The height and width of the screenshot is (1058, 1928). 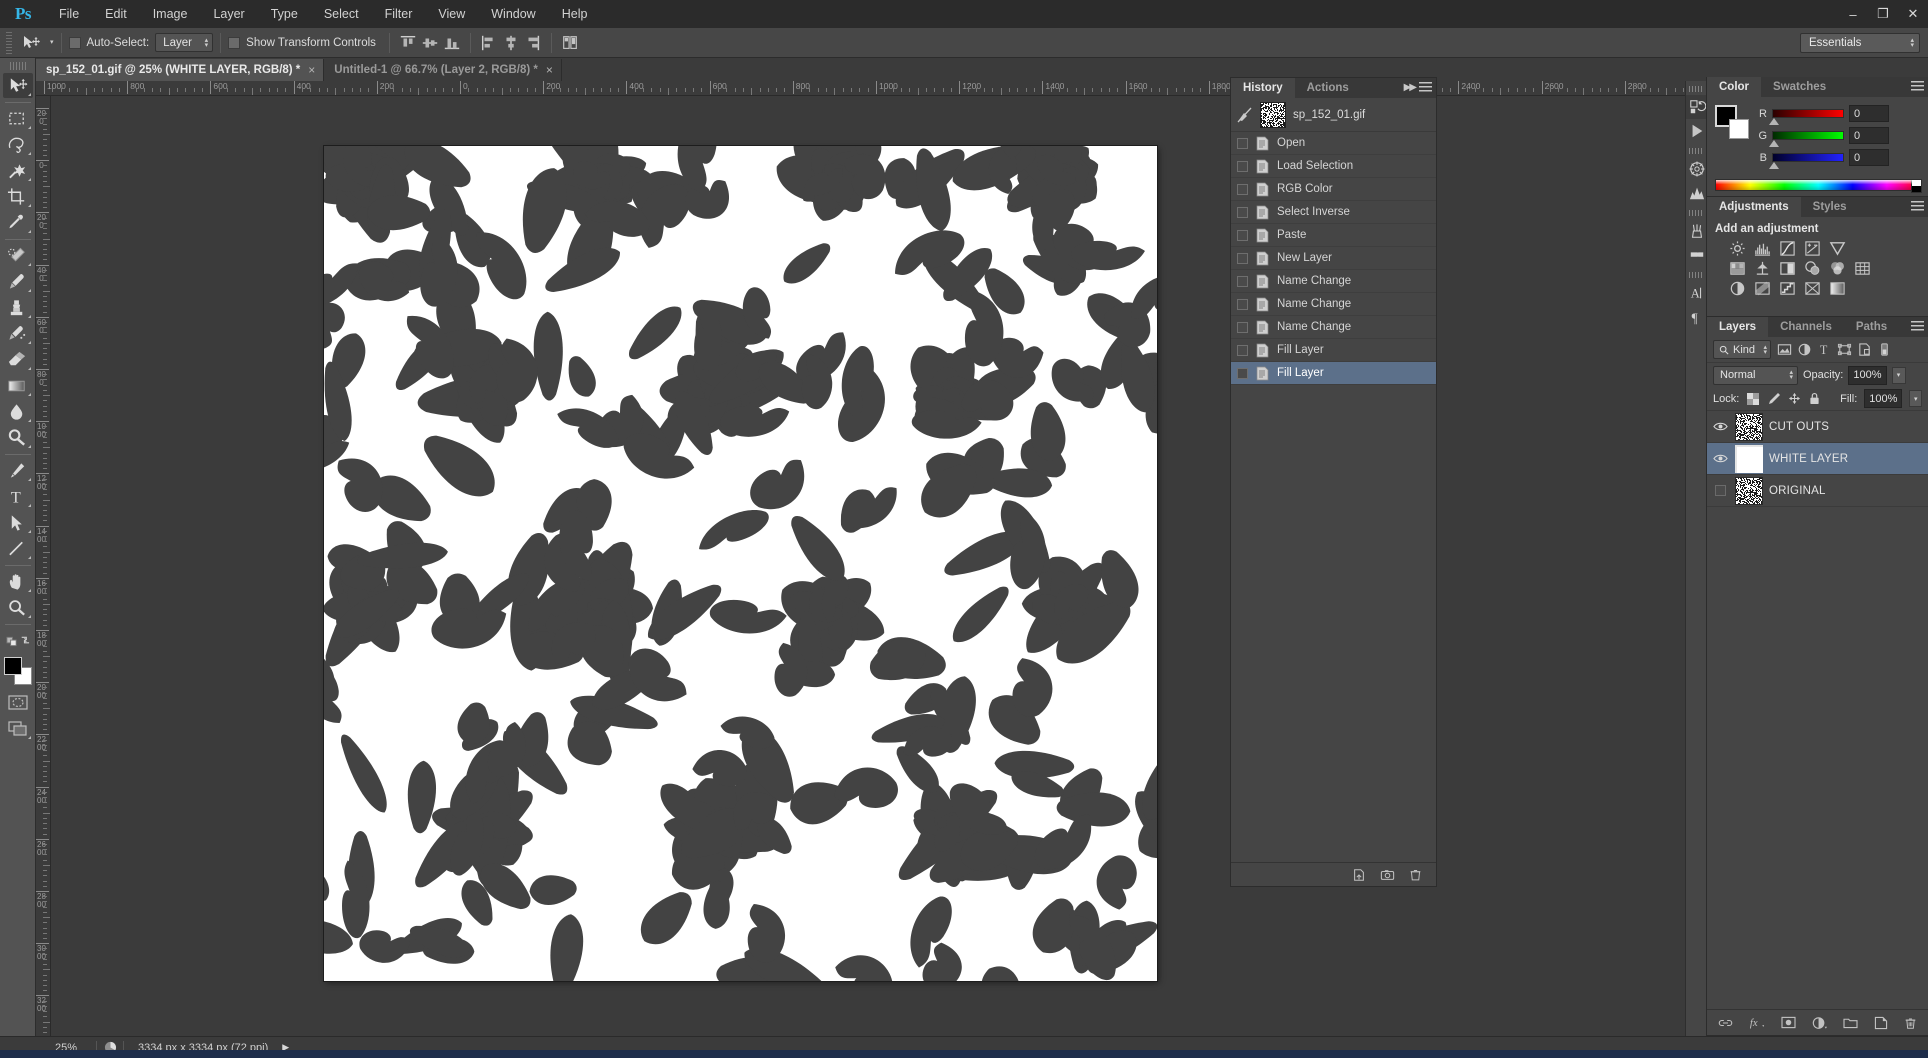 I want to click on menu-view: View, so click(x=451, y=14).